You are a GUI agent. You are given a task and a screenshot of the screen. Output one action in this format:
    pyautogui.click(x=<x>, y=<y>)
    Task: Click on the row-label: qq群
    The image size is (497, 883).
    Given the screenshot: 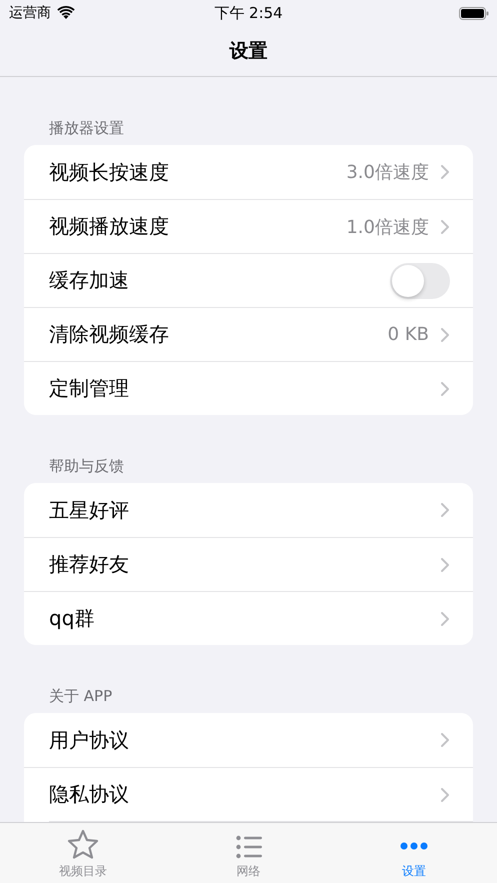 What is the action you would take?
    pyautogui.click(x=72, y=618)
    